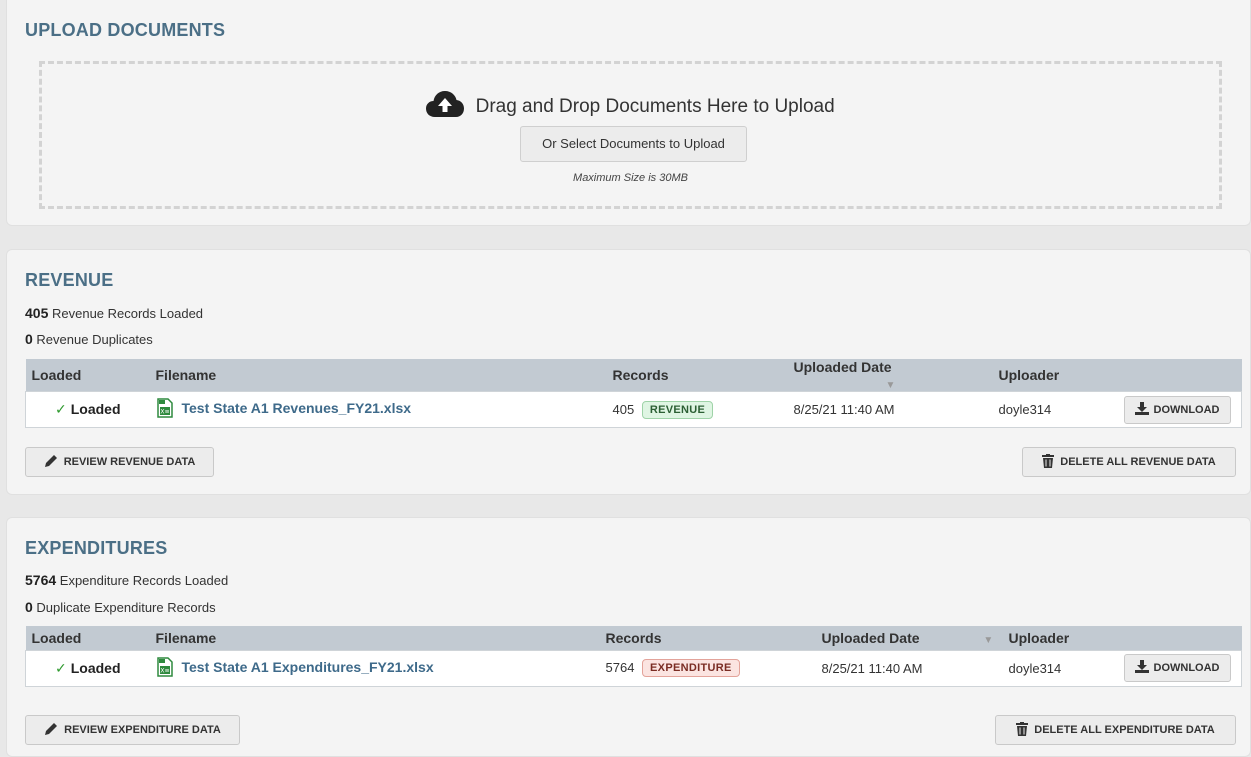  I want to click on expenditure-records-stat: 5764 Expenditure Records Loaded, so click(126, 580).